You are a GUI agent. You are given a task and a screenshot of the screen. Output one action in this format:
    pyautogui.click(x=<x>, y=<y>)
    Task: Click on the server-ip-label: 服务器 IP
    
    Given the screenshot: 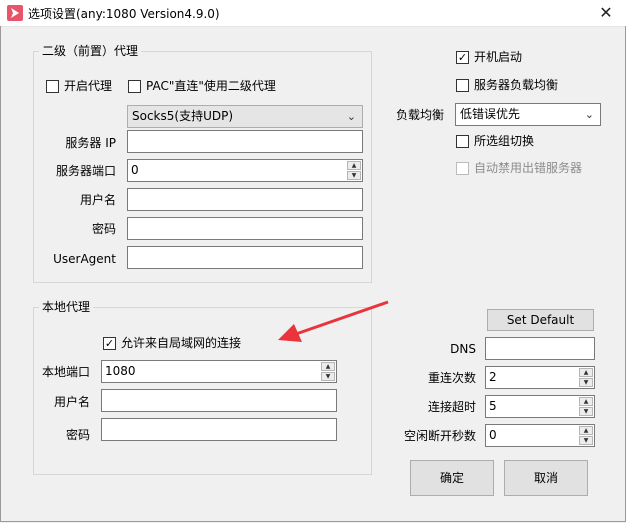 What is the action you would take?
    pyautogui.click(x=90, y=143)
    